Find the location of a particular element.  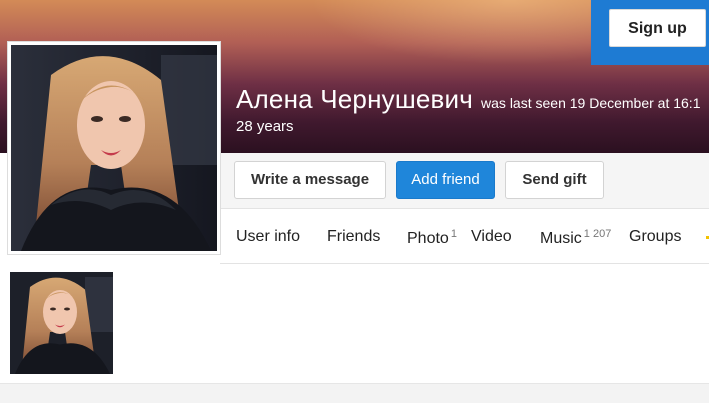

tab-friends: Friends is located at coordinates (353, 237).